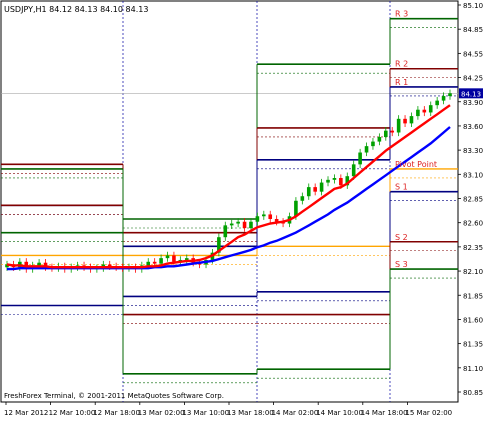 The width and height of the screenshot is (490, 424). What do you see at coordinates (26, 413) in the screenshot?
I see `time-tick-label: 12 Mar 2012` at bounding box center [26, 413].